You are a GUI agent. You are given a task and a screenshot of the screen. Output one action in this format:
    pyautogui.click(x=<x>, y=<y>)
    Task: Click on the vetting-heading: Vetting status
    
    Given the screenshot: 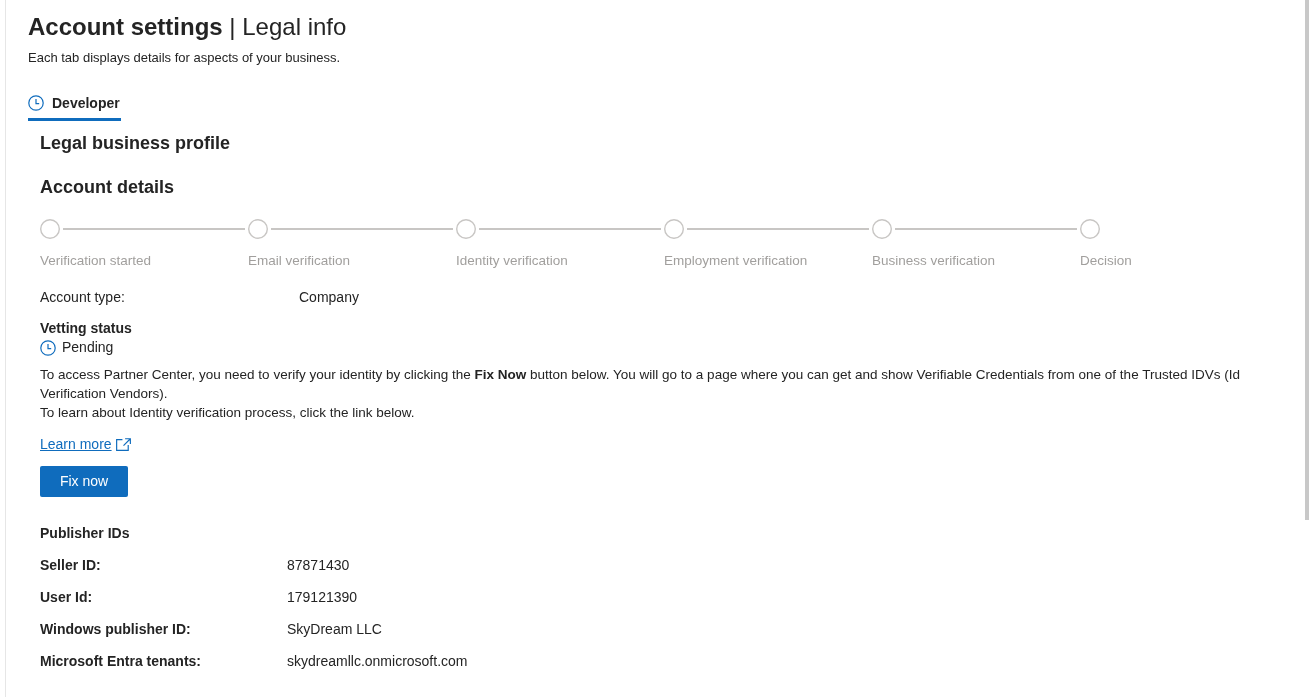 What is the action you would take?
    pyautogui.click(x=86, y=328)
    